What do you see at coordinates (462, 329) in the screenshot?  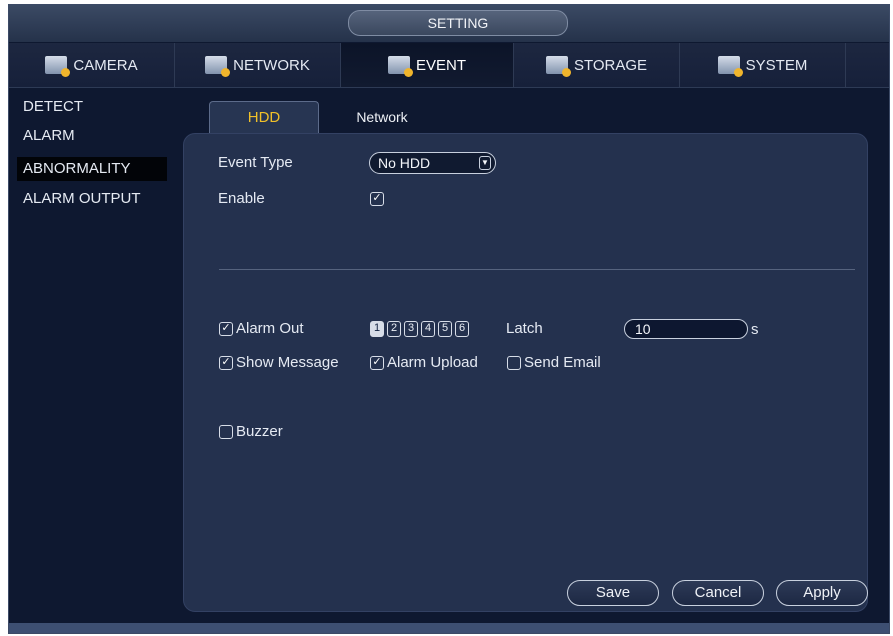 I see `alarm-channel-6: 6` at bounding box center [462, 329].